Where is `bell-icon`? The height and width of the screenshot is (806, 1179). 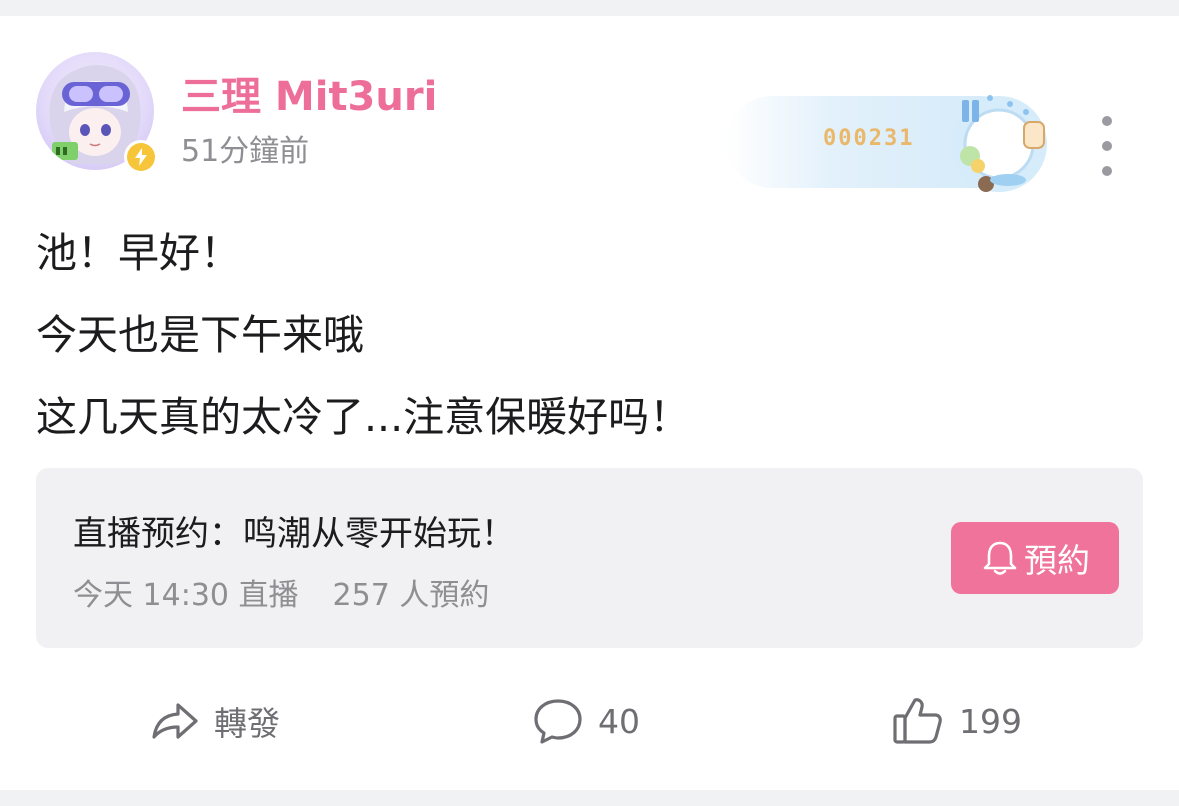 bell-icon is located at coordinates (1000, 558).